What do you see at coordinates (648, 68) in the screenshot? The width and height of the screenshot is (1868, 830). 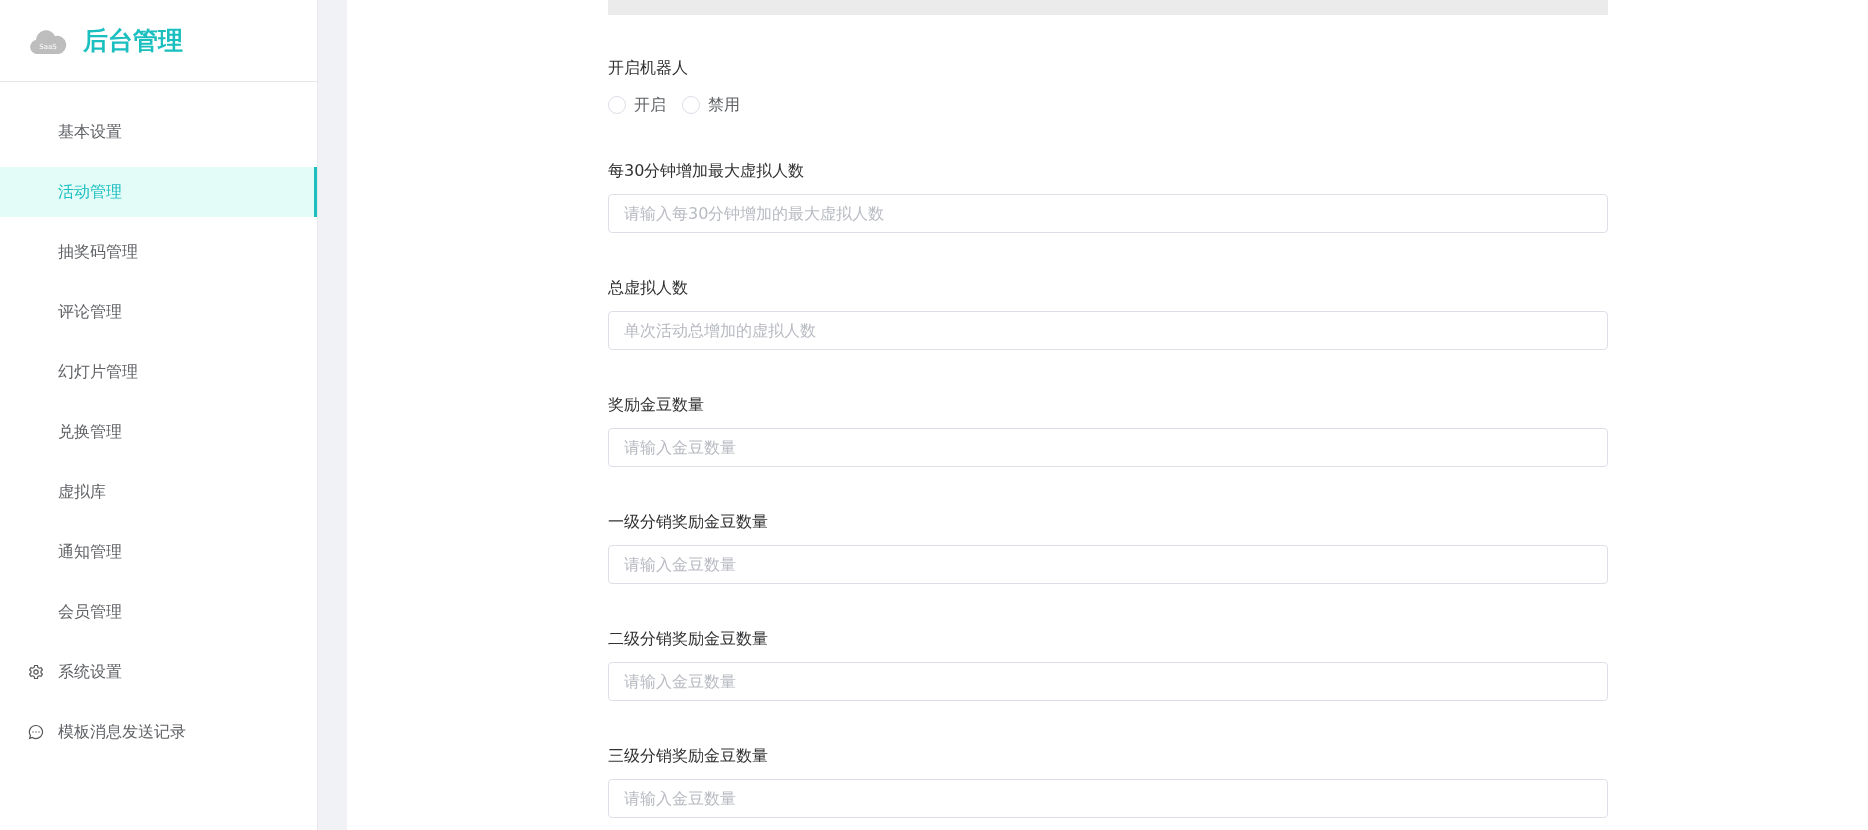 I see `field-label: 开启机器人` at bounding box center [648, 68].